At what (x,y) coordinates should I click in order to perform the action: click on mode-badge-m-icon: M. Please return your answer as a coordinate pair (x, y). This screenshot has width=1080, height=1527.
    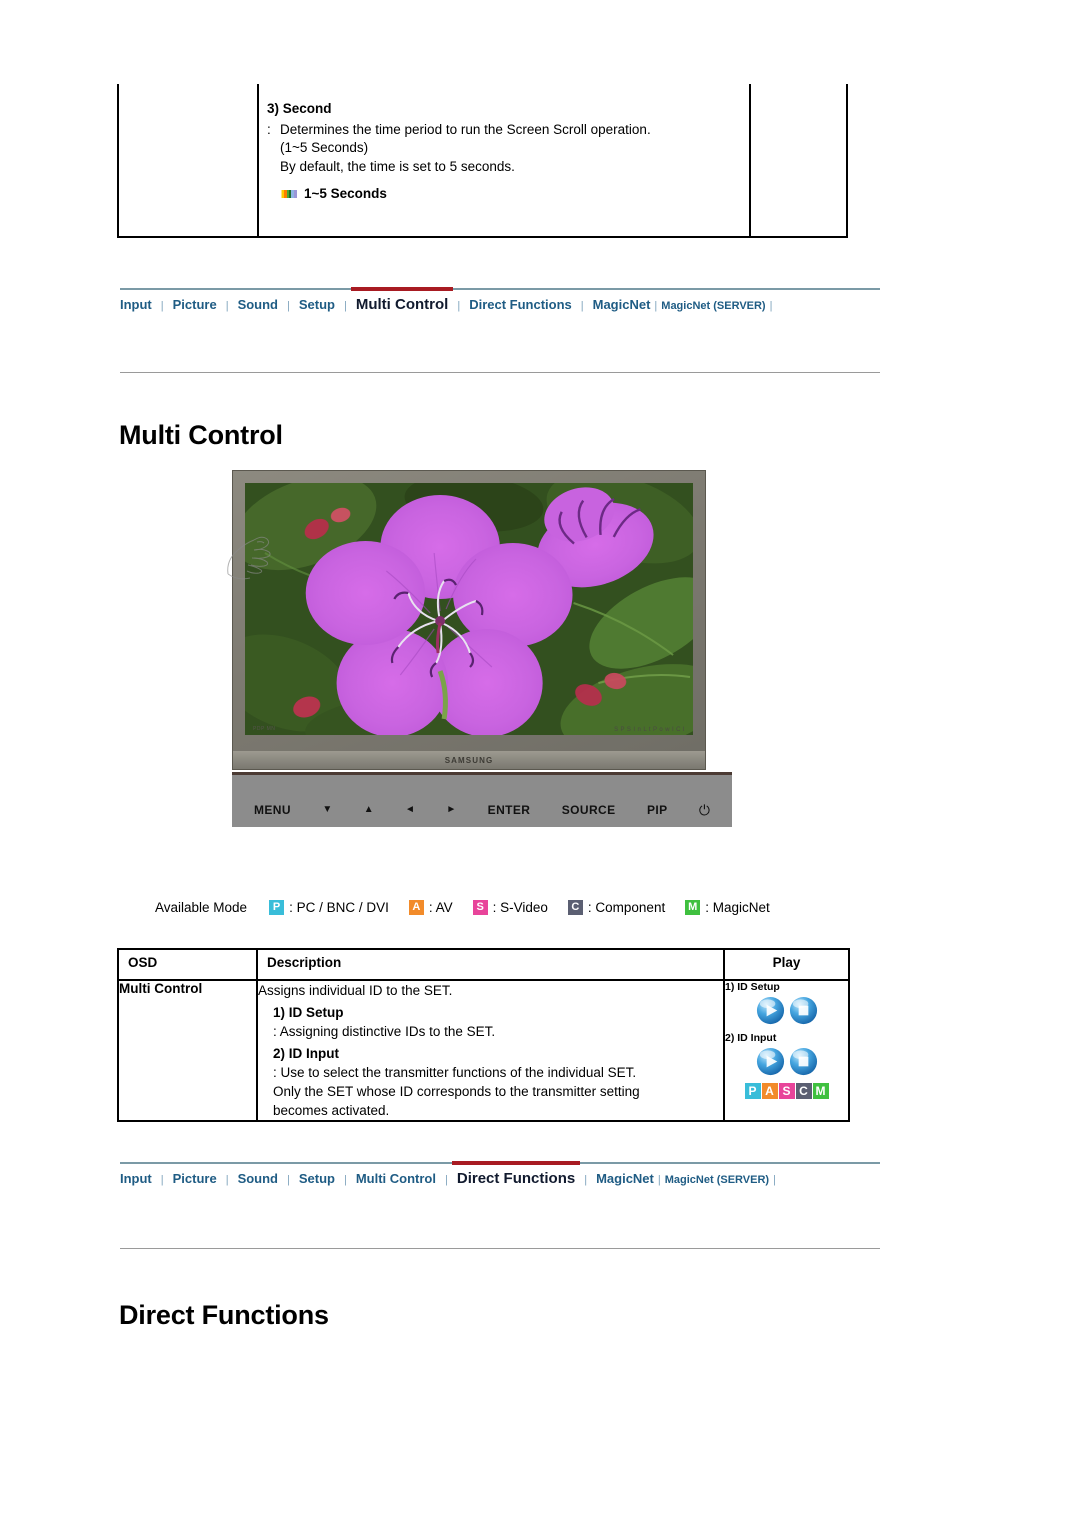
    Looking at the image, I should click on (693, 907).